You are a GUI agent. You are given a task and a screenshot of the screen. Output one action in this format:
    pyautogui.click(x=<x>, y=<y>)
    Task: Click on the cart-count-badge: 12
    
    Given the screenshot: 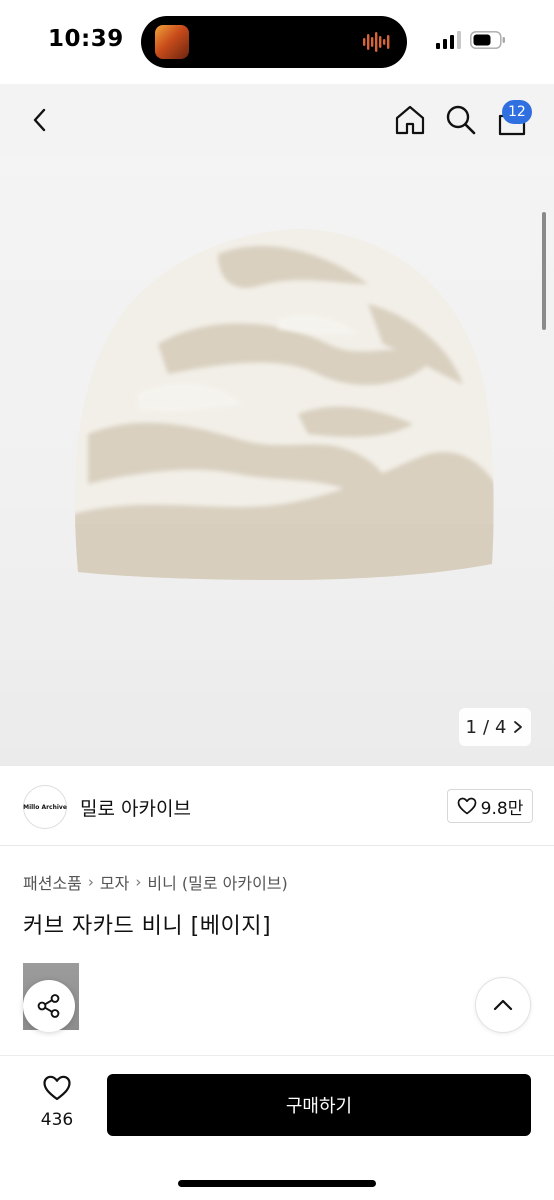 What is the action you would take?
    pyautogui.click(x=517, y=112)
    